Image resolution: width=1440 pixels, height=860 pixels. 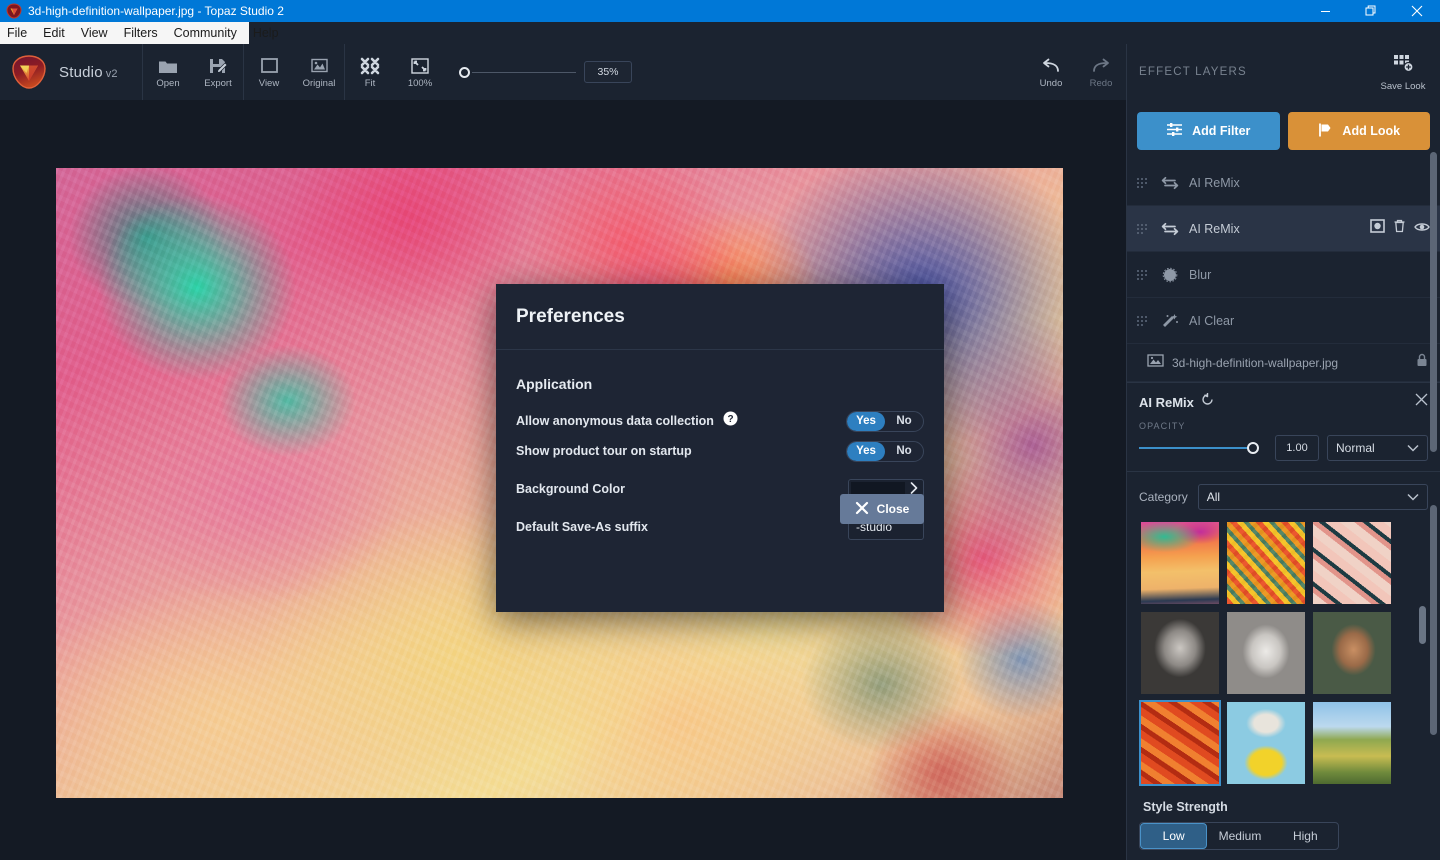 What do you see at coordinates (1283, 321) in the screenshot?
I see `layer-row: AI Clear` at bounding box center [1283, 321].